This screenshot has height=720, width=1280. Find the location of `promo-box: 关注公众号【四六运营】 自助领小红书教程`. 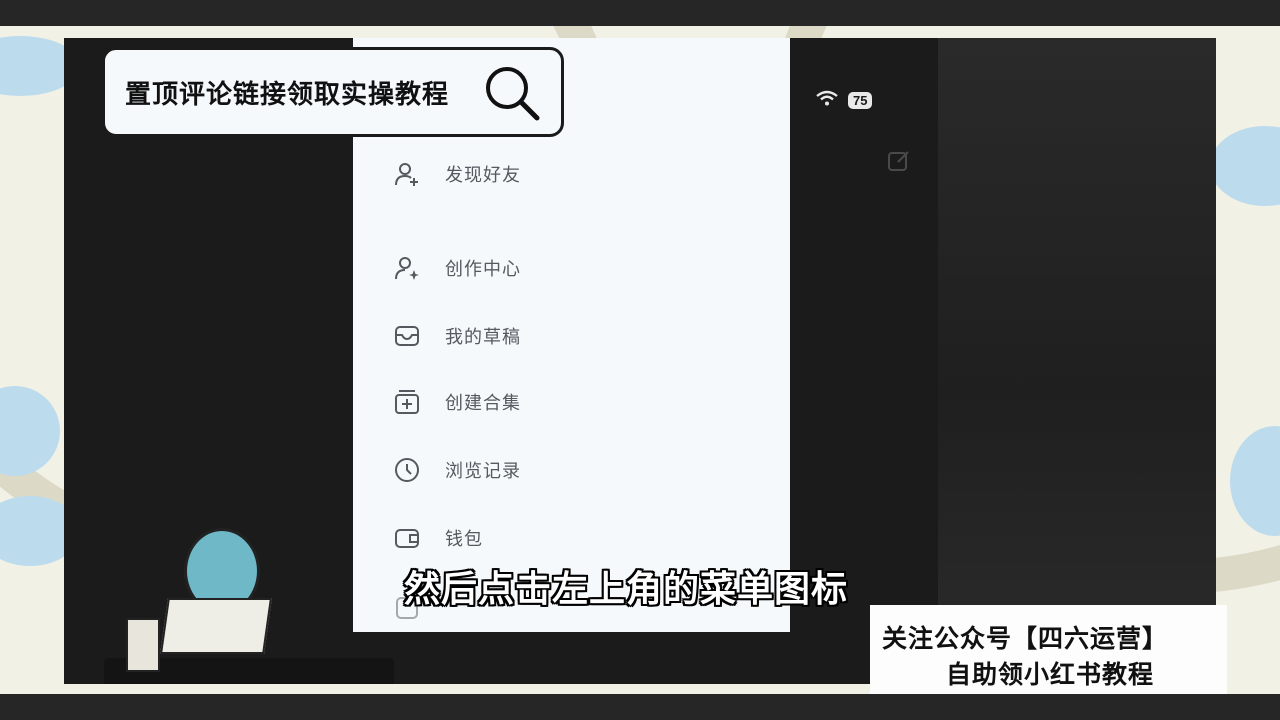

promo-box: 关注公众号【四六运营】 自助领小红书教程 is located at coordinates (1048, 651).